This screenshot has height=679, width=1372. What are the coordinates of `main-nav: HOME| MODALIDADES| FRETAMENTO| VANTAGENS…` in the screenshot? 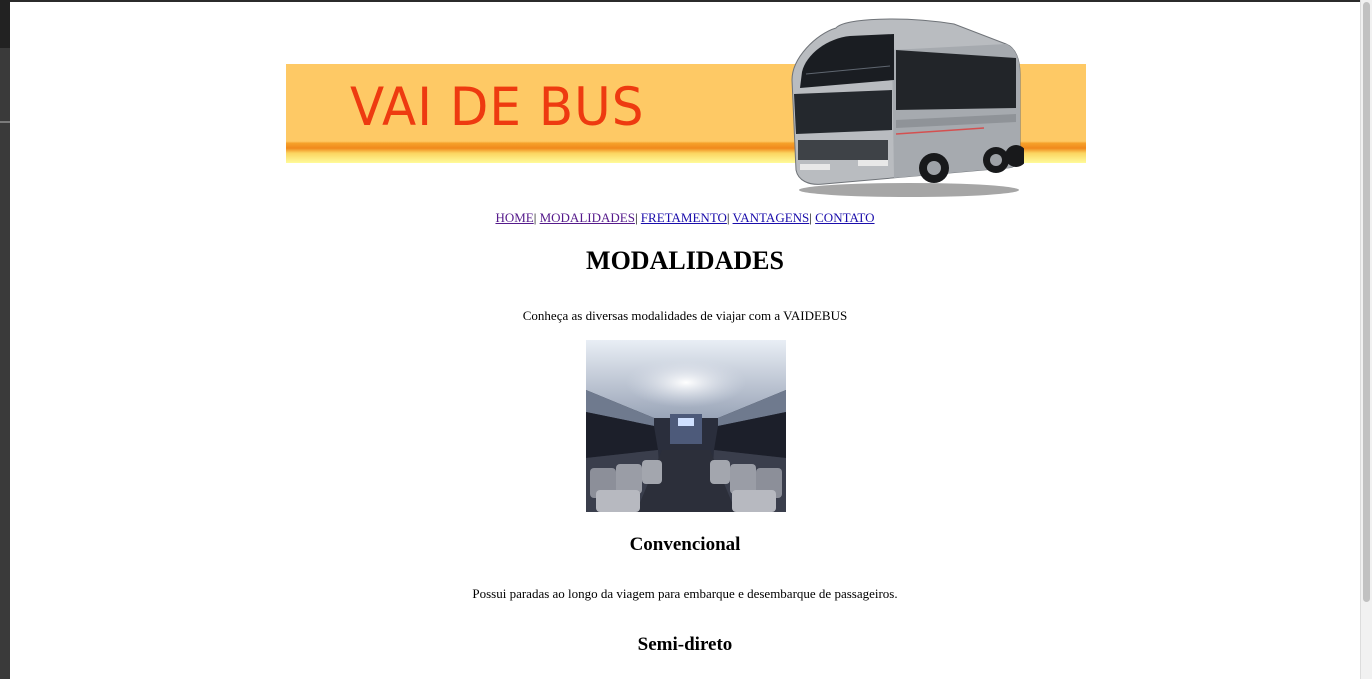 It's located at (685, 218).